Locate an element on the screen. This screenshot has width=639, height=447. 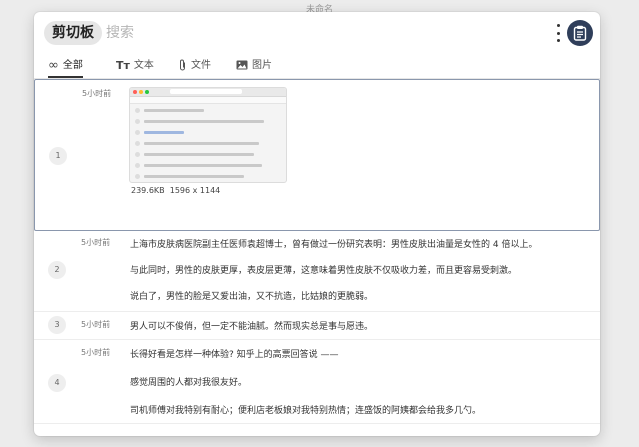
filter-tabs: ∞ 全部 Tт 文本 文件 图片 is located at coordinates (317, 66).